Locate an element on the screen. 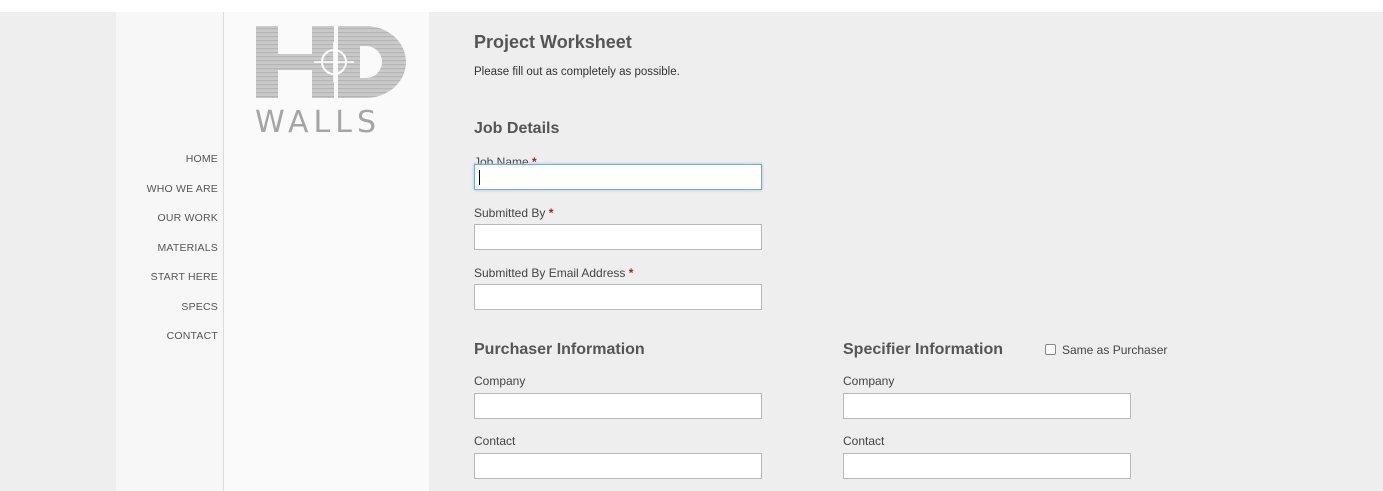 Image resolution: width=1383 pixels, height=491 pixels. hd-walls-logo: WALLS is located at coordinates (330, 79).